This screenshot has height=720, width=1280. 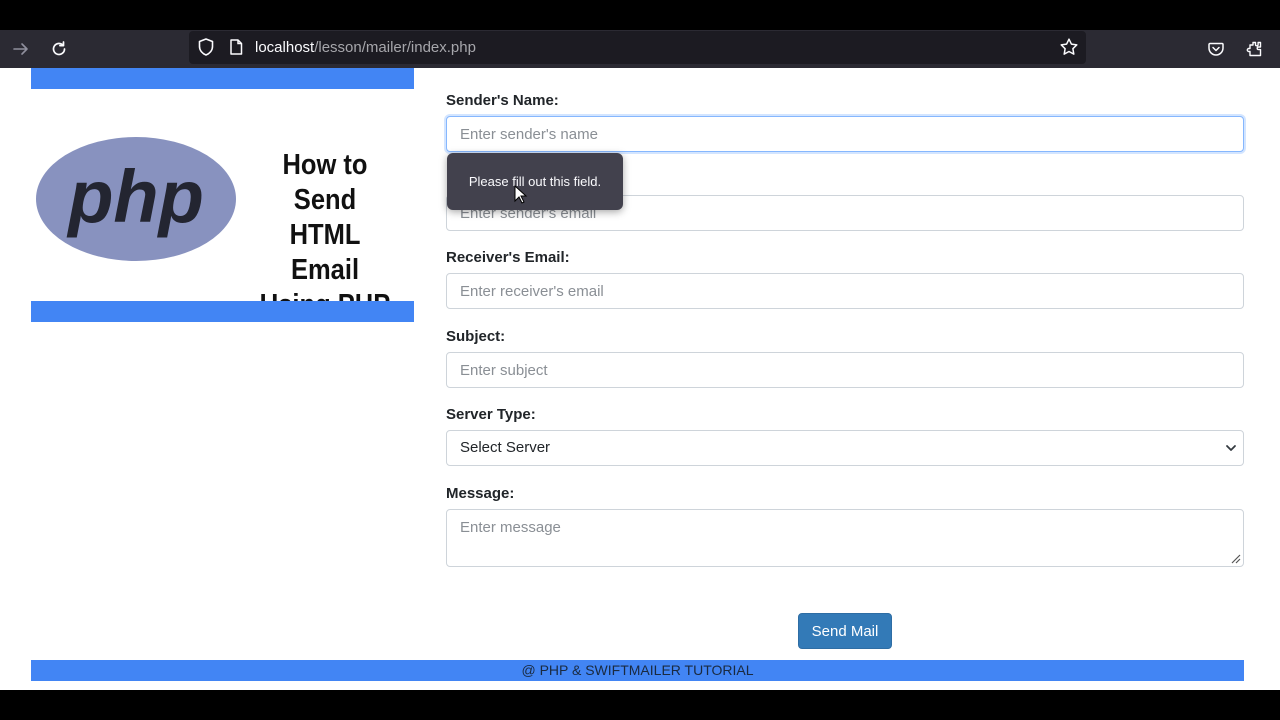 I want to click on receiver-email-label: Receiver's Email:, so click(x=508, y=257).